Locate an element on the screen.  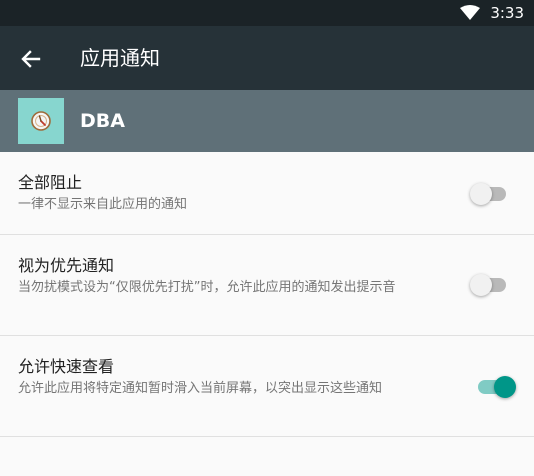
peek-switch is located at coordinates (496, 387).